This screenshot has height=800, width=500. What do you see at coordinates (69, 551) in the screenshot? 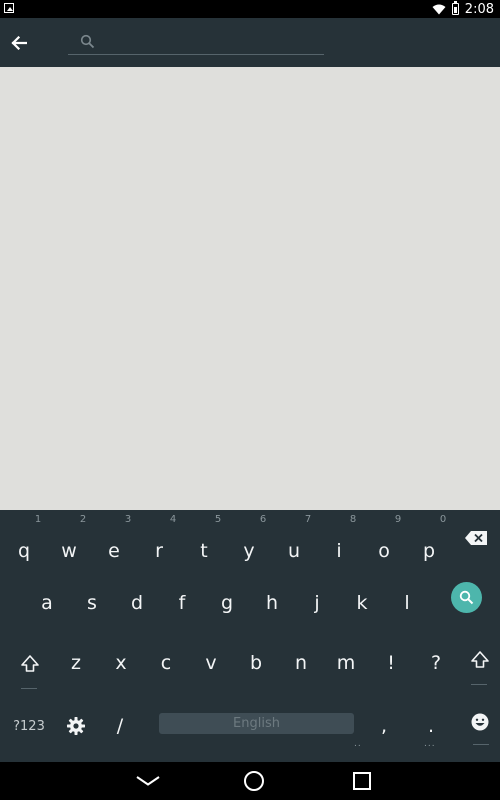
I see `key-w: w` at bounding box center [69, 551].